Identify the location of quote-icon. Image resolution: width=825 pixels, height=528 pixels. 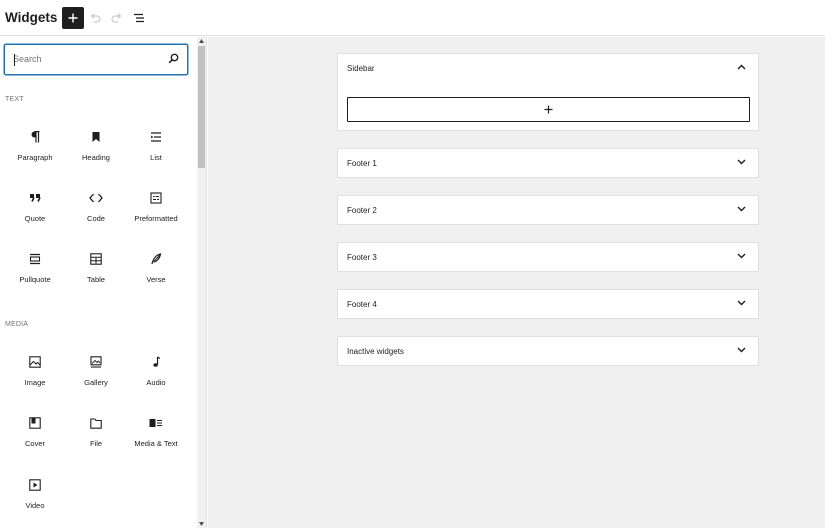
(35, 198).